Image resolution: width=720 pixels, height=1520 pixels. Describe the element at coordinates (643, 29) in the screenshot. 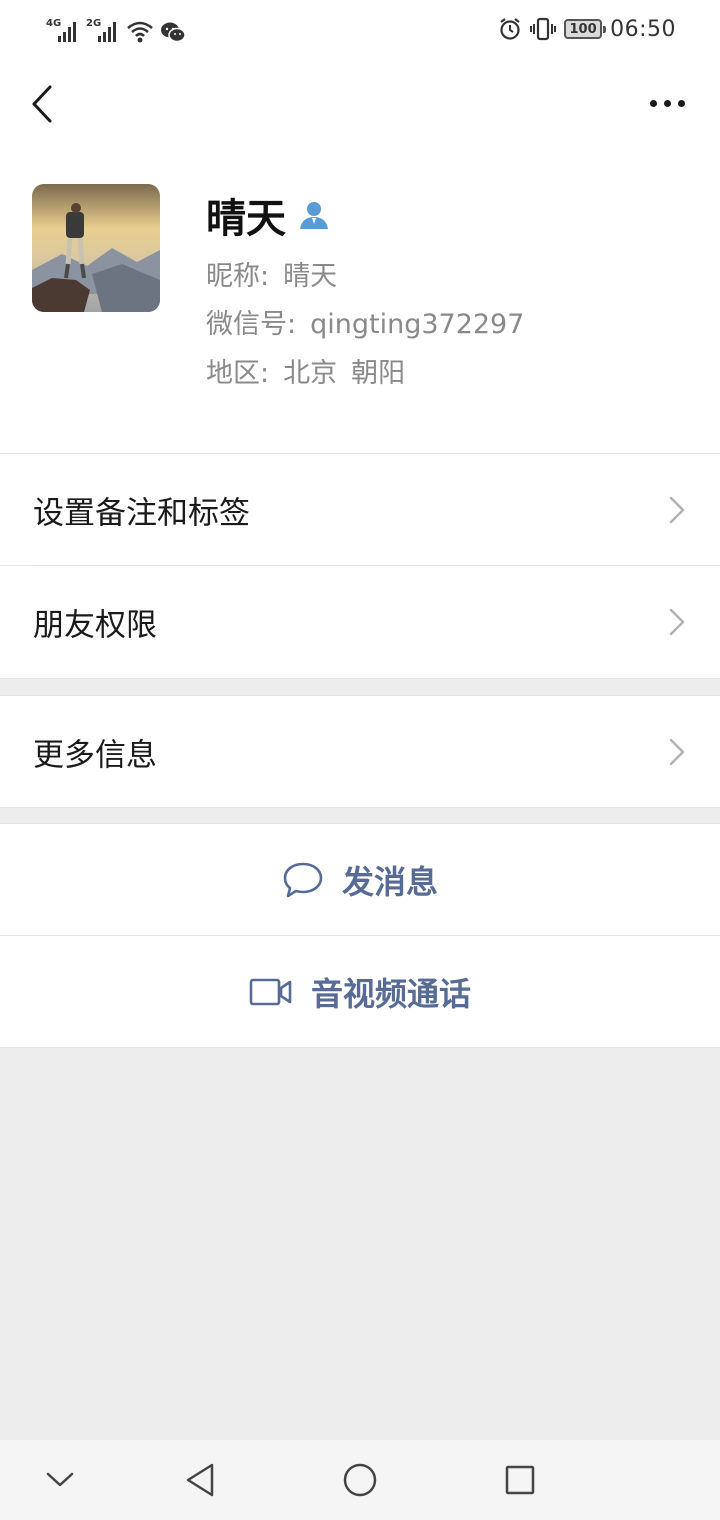

I see `status-time: 06:50` at that location.